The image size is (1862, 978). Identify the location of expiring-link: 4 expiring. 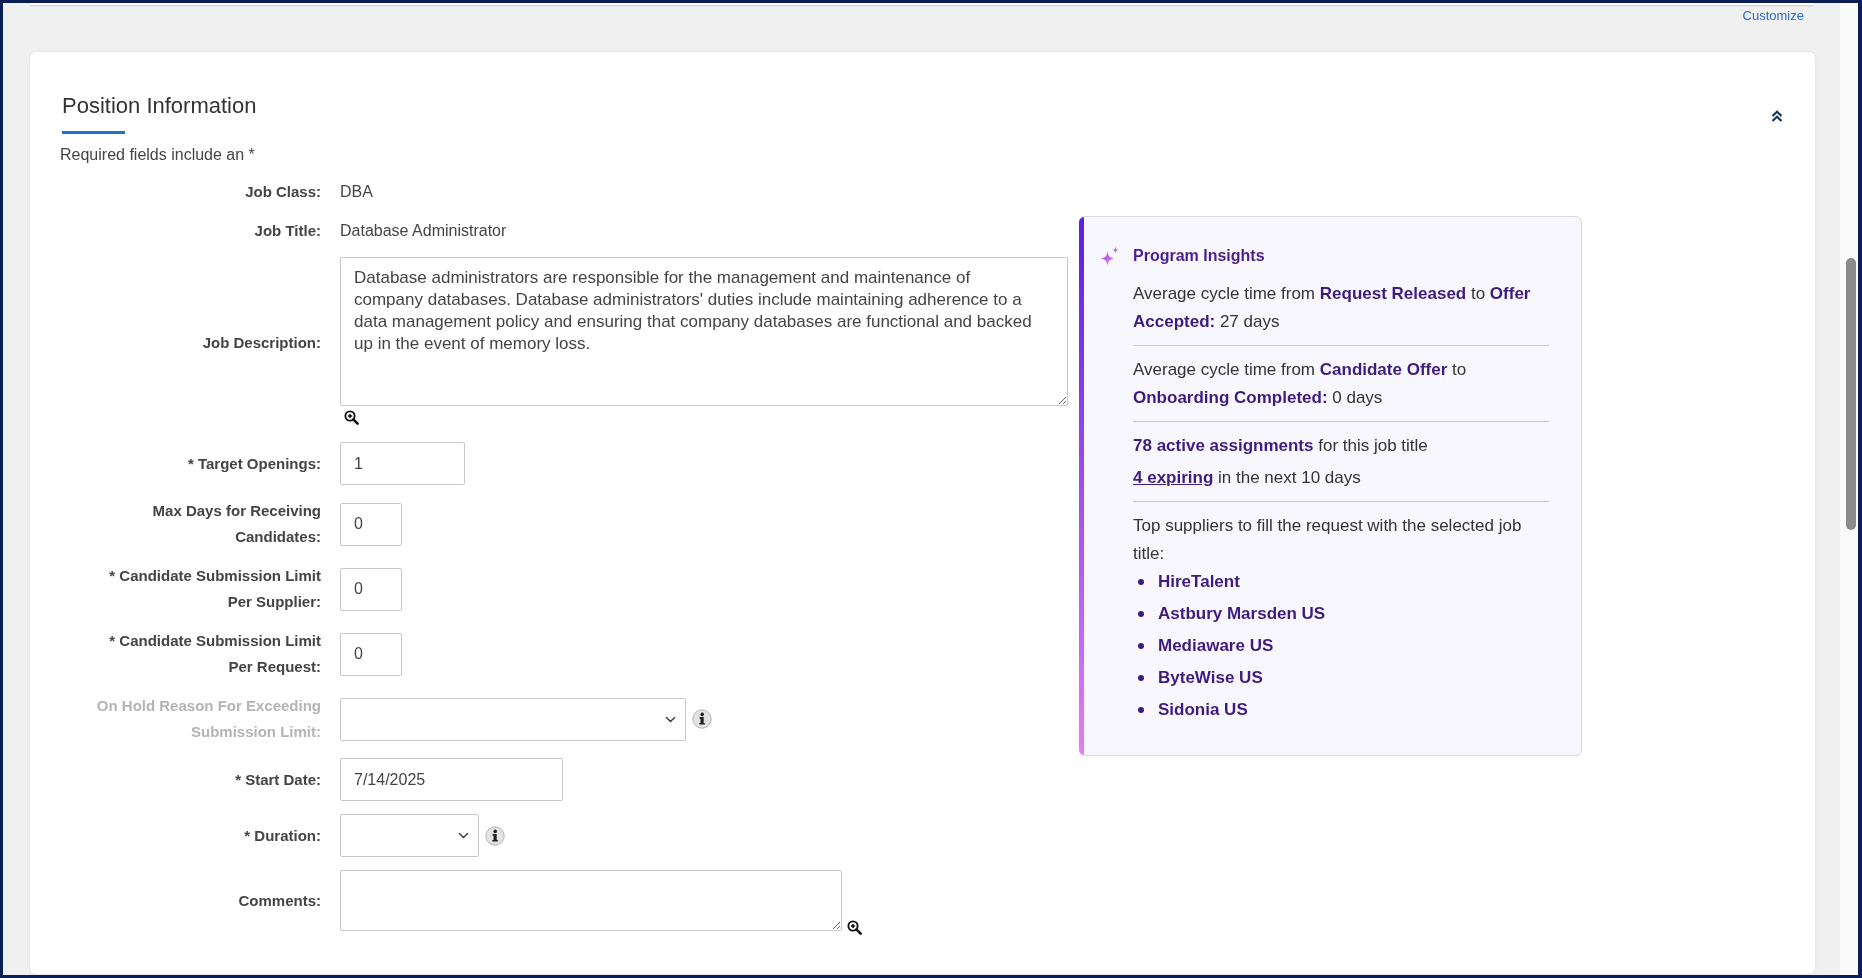
(1173, 477).